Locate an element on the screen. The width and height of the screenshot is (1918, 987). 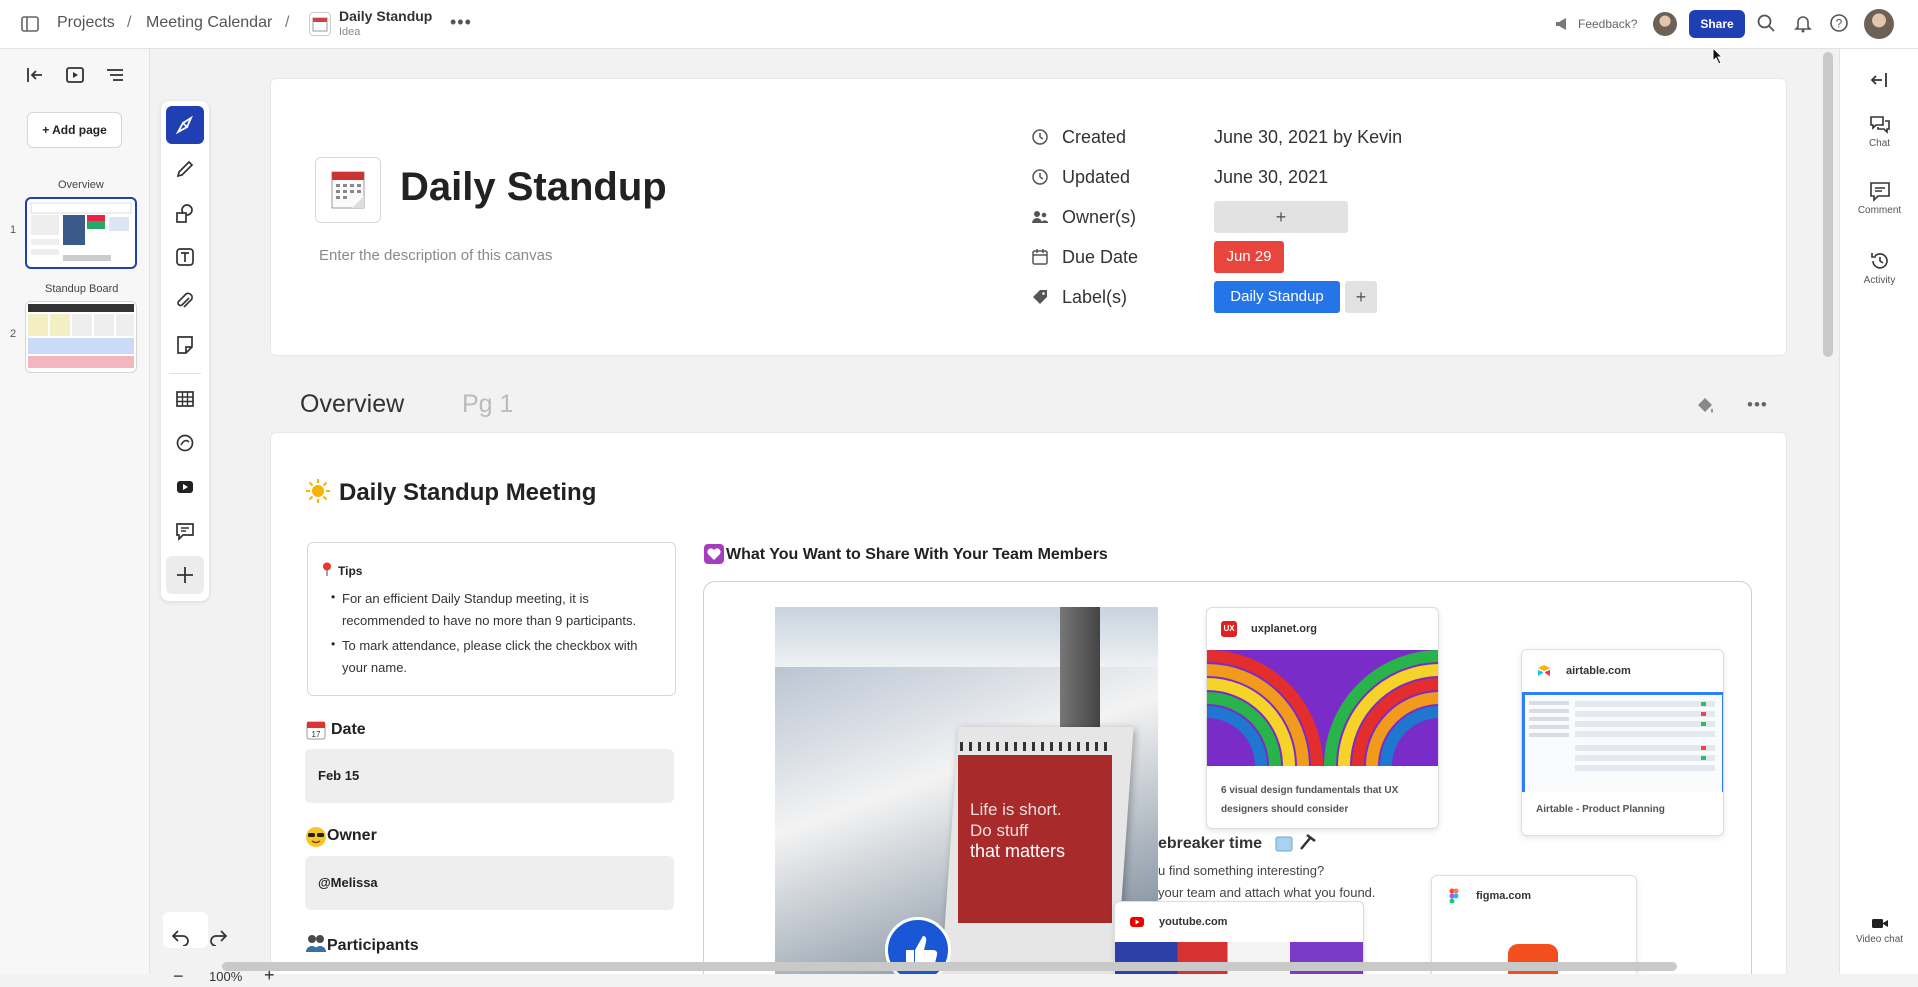
tool-strip is located at coordinates (185, 351).